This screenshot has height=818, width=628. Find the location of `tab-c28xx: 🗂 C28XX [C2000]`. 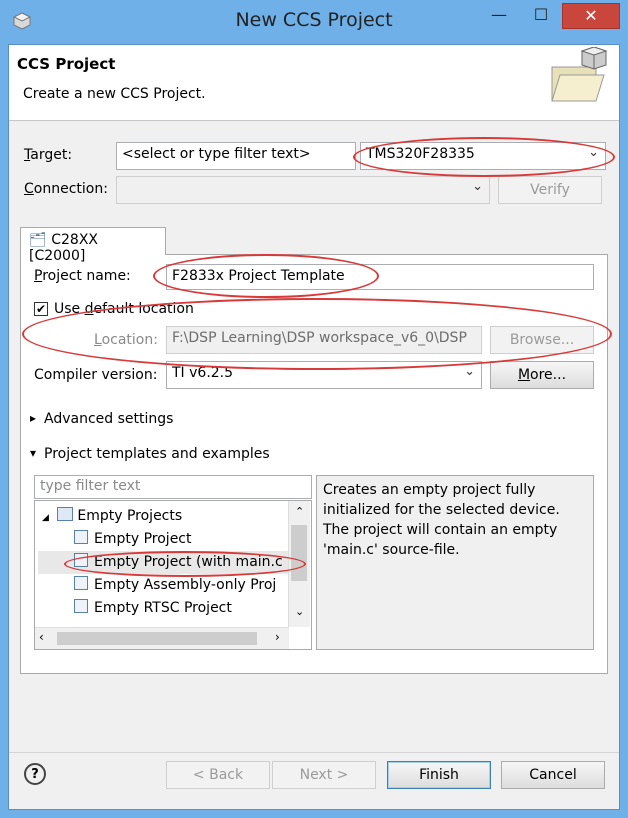

tab-c28xx: 🗂 C28XX [C2000] is located at coordinates (93, 245).